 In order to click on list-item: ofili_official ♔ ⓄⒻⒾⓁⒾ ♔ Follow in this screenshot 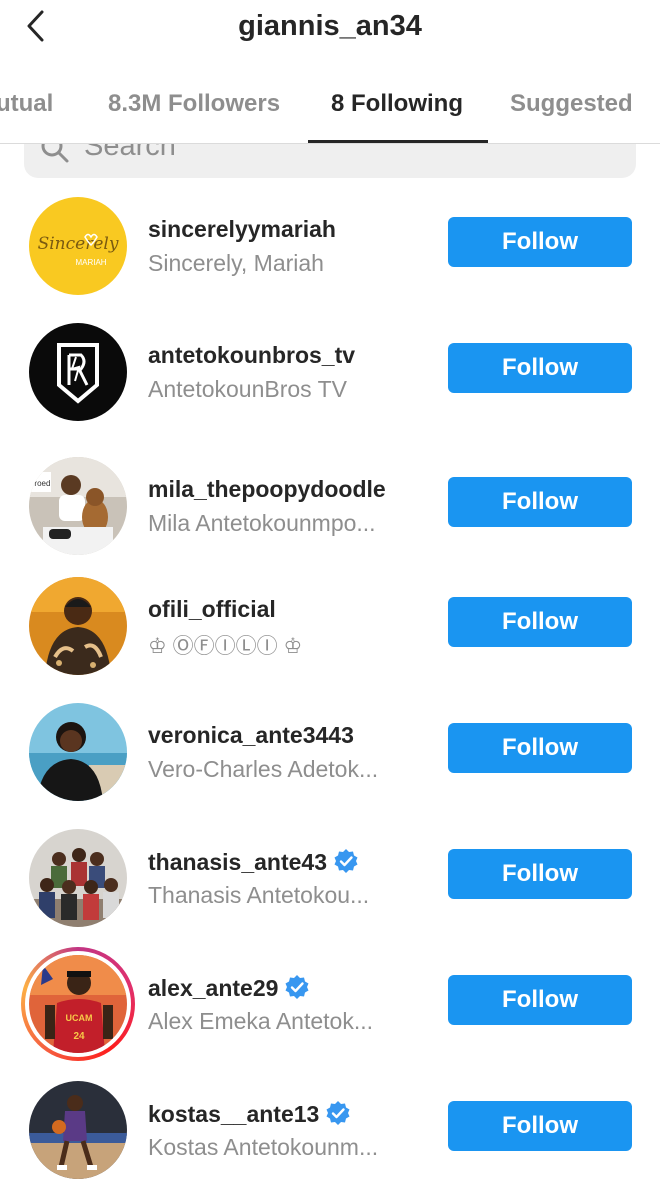, I will do `click(330, 625)`.